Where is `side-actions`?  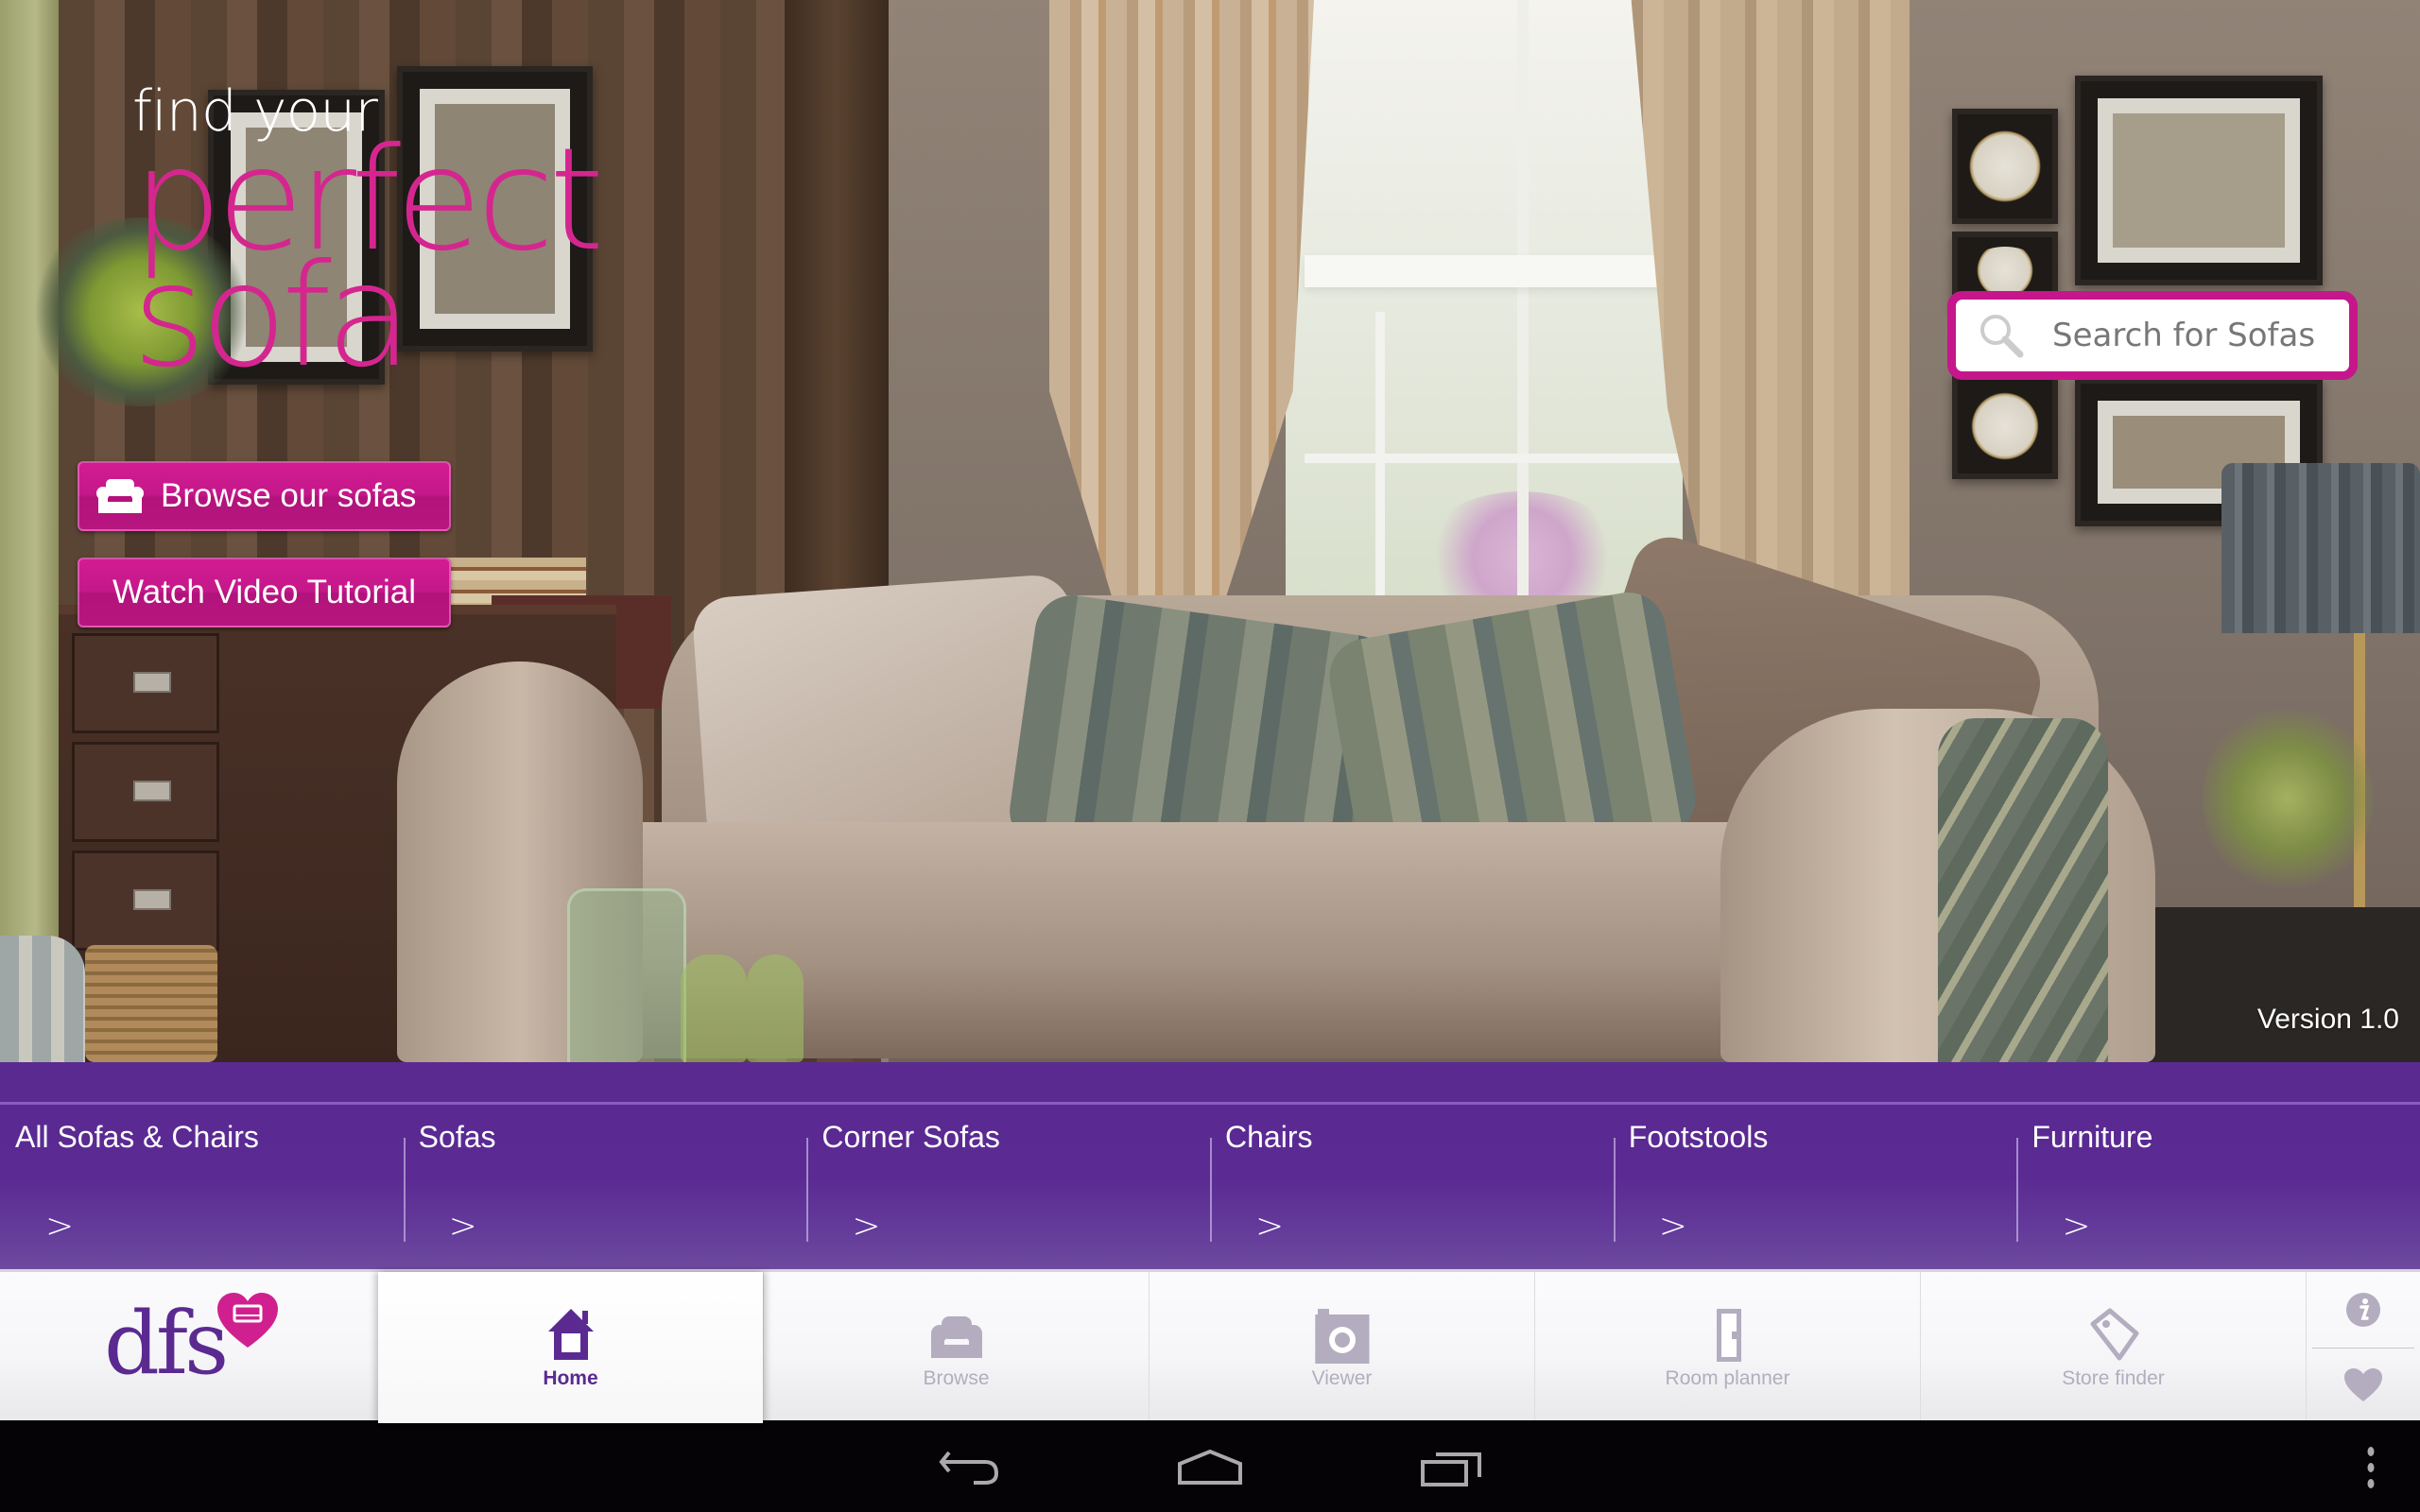 side-actions is located at coordinates (2363, 1347).